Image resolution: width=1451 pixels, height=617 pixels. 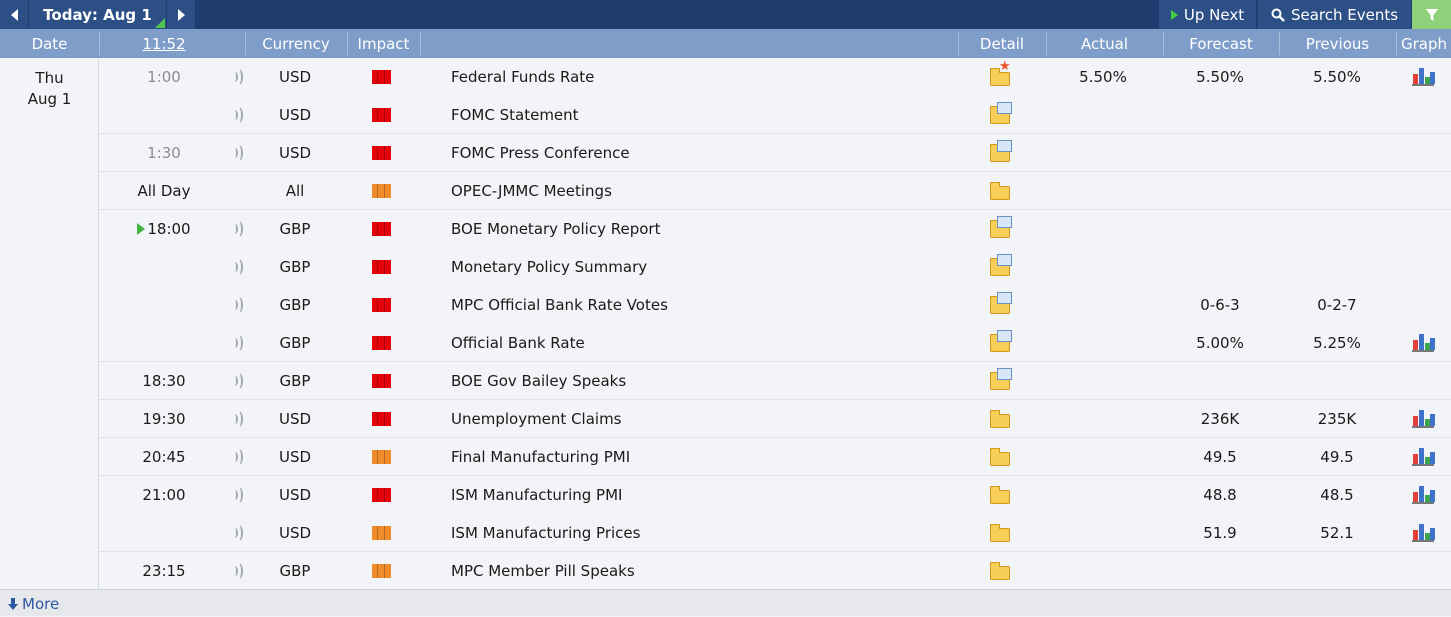 I want to click on current-time-link: 11:52, so click(x=164, y=43).